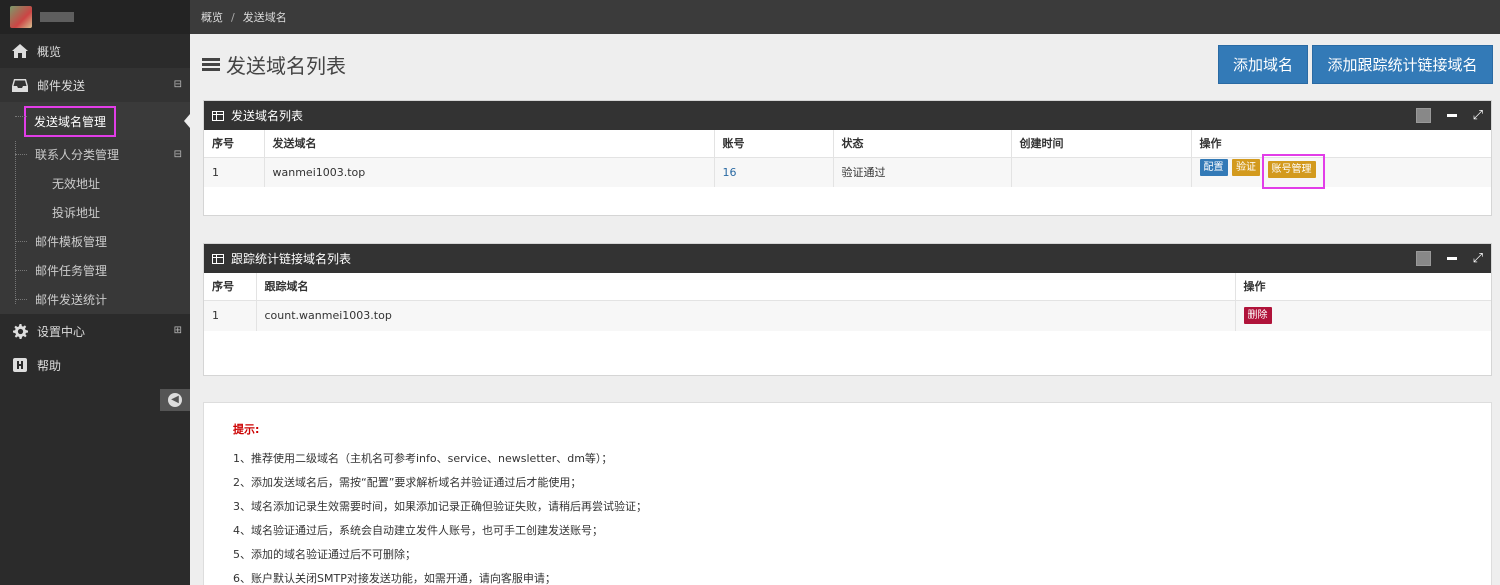 The image size is (1500, 585). What do you see at coordinates (746, 315) in the screenshot?
I see `row-domain: count.wanmei1003.top` at bounding box center [746, 315].